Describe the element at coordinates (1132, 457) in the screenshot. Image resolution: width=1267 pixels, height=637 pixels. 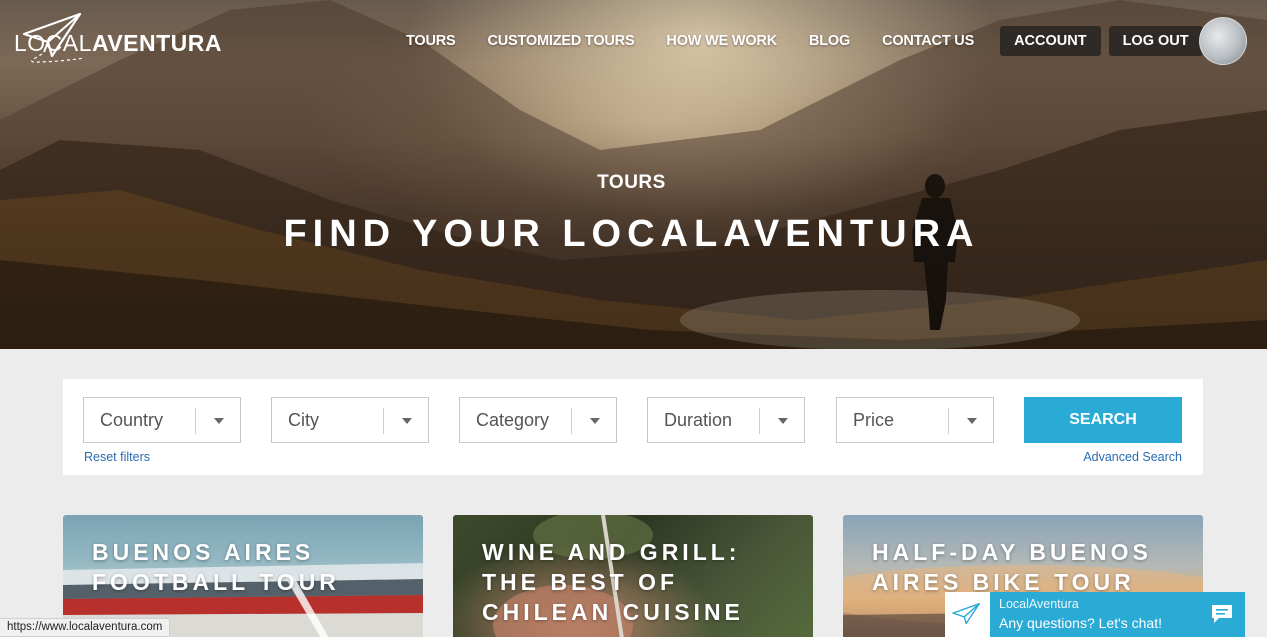
I see `advanced-search-link: Advanced Search` at that location.